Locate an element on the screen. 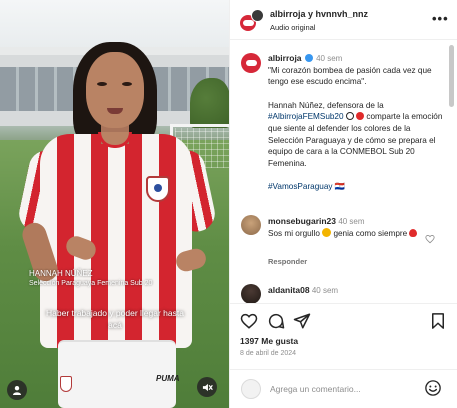 This screenshot has height=408, width=457. post-authors: albirroja y hvnnvh_nnz is located at coordinates (319, 14).